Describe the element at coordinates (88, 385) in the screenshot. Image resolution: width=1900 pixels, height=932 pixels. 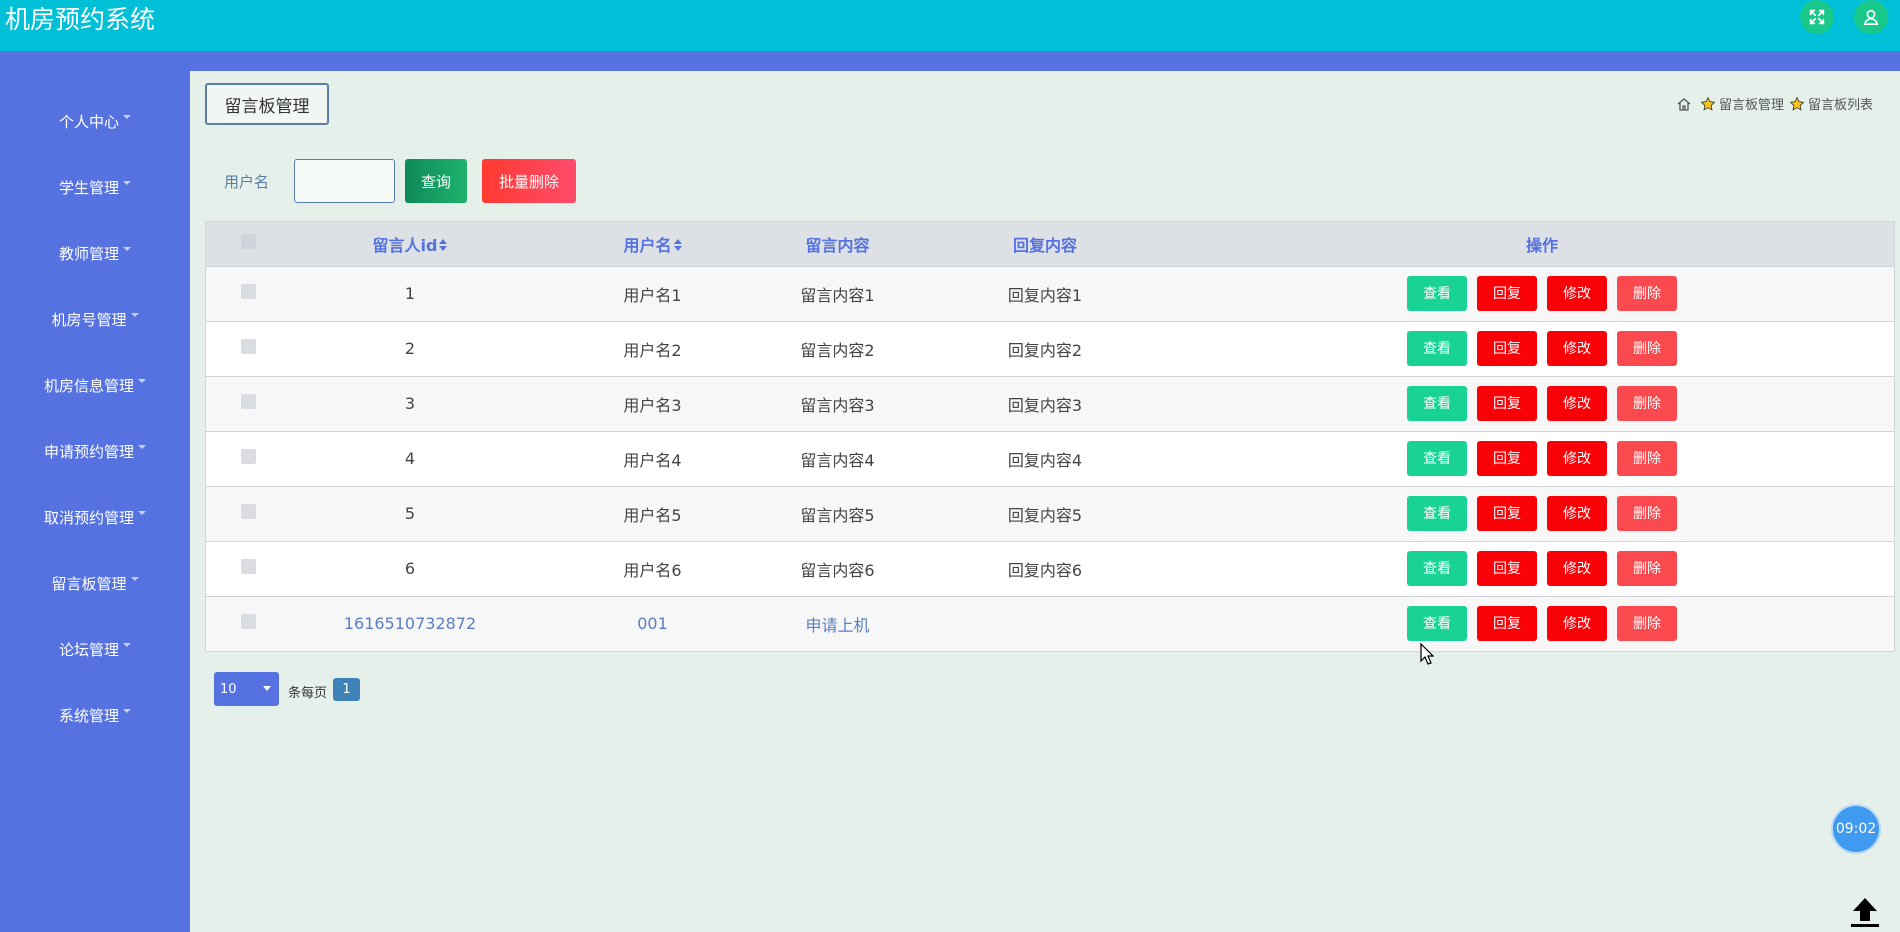
I see `sidebar-item-label: 机房信息管理` at that location.